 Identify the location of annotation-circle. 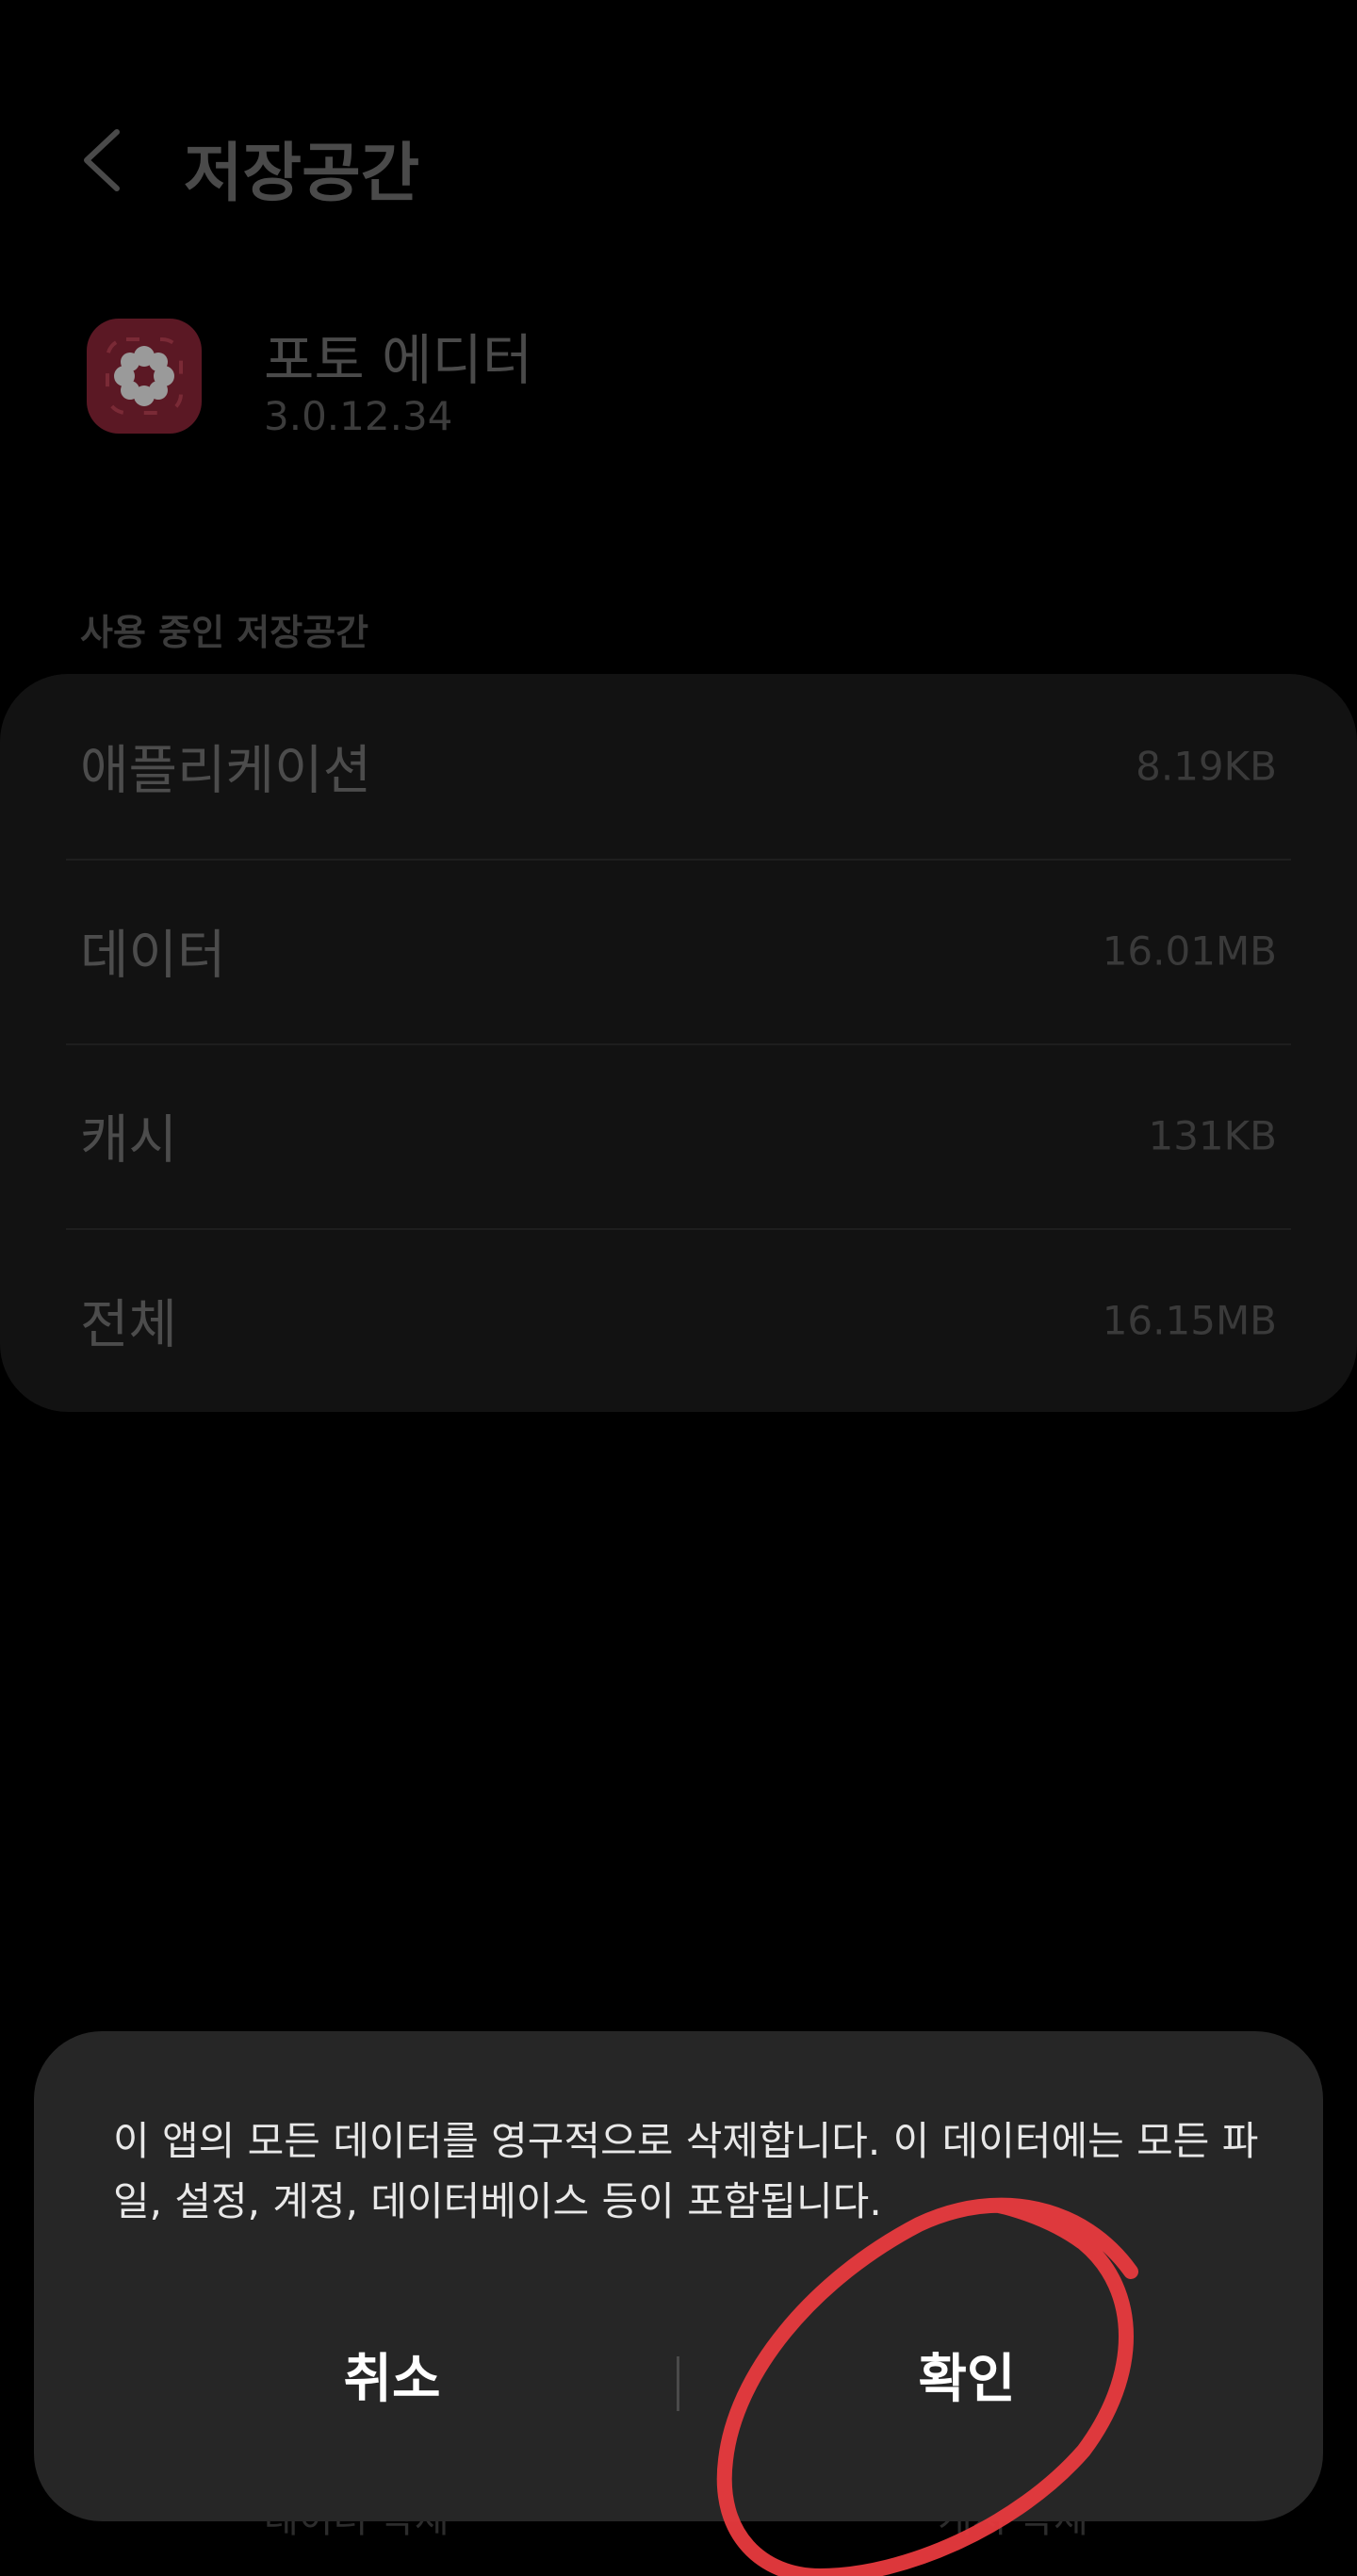
(927, 2386).